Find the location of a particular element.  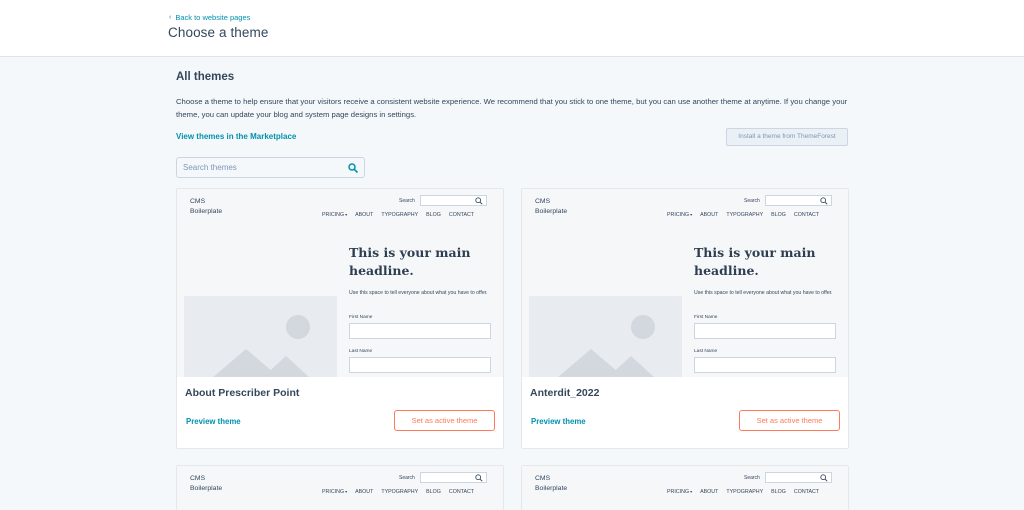

back-to-website-pages-link: ‹ Back to website pages is located at coordinates (209, 17).